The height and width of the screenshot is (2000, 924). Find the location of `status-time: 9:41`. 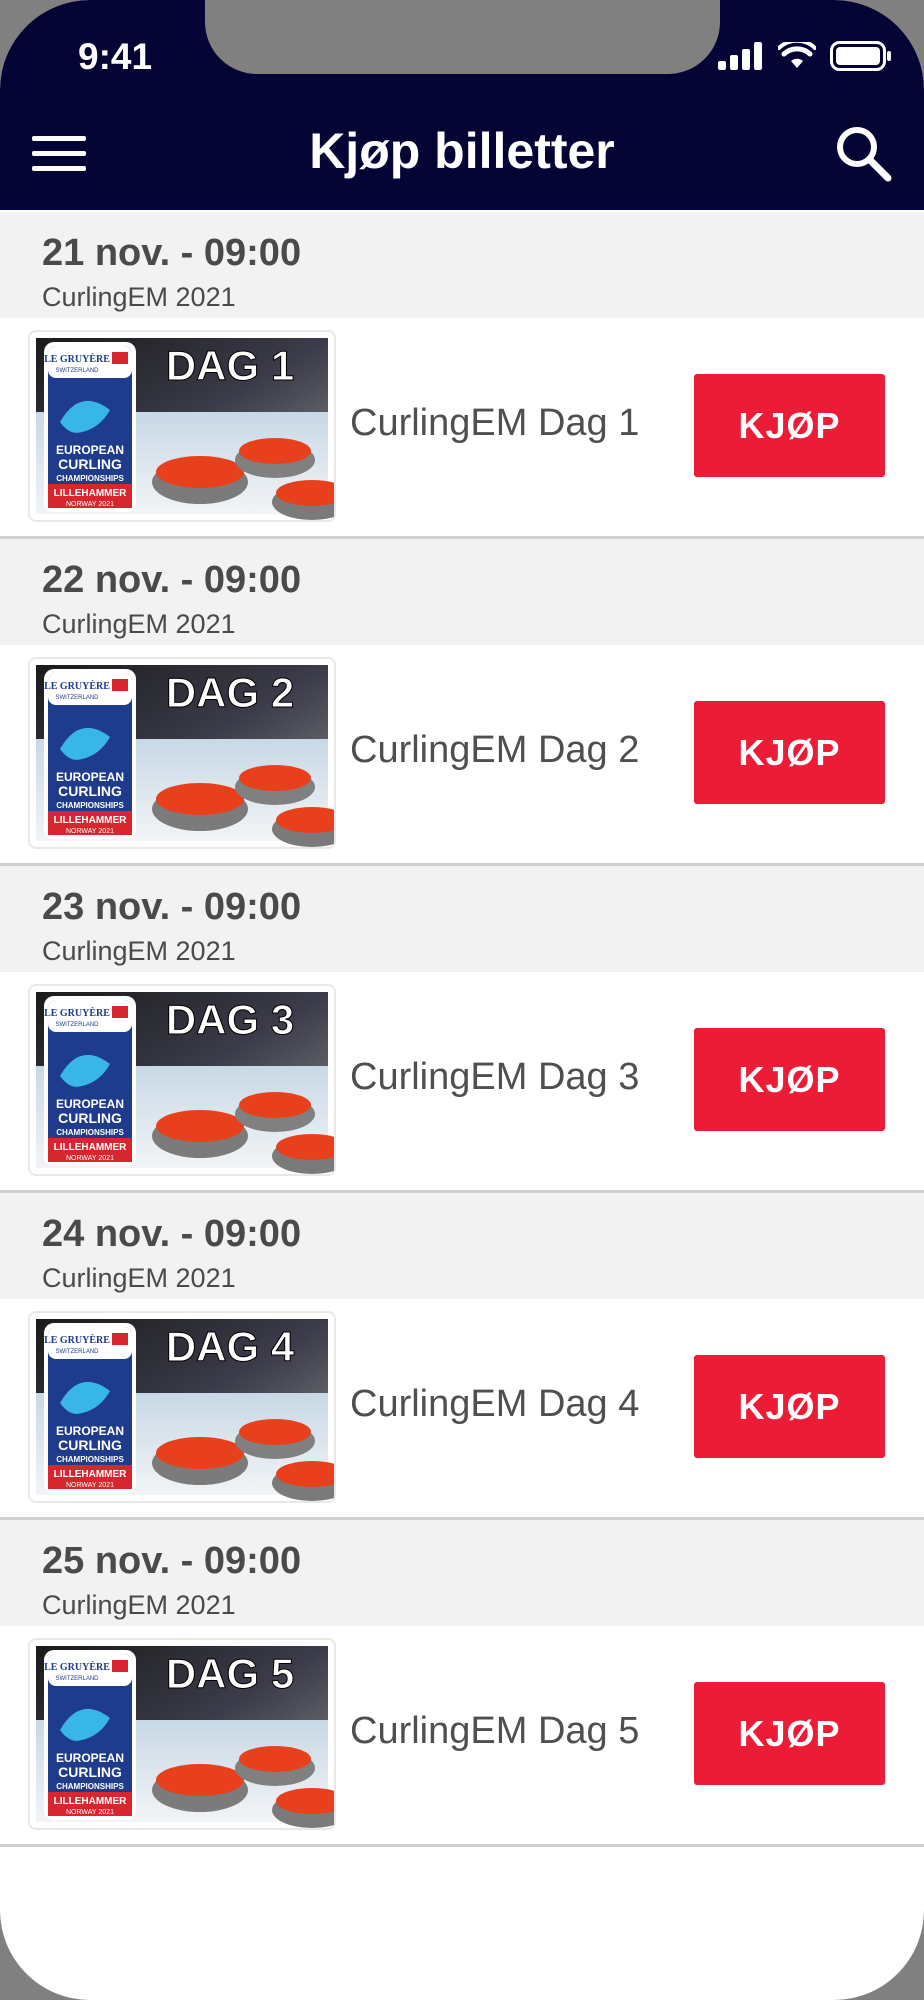

status-time: 9:41 is located at coordinates (115, 56).